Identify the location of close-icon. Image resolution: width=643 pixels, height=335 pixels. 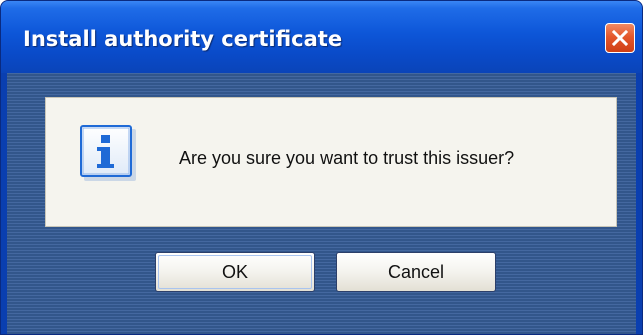
(620, 38).